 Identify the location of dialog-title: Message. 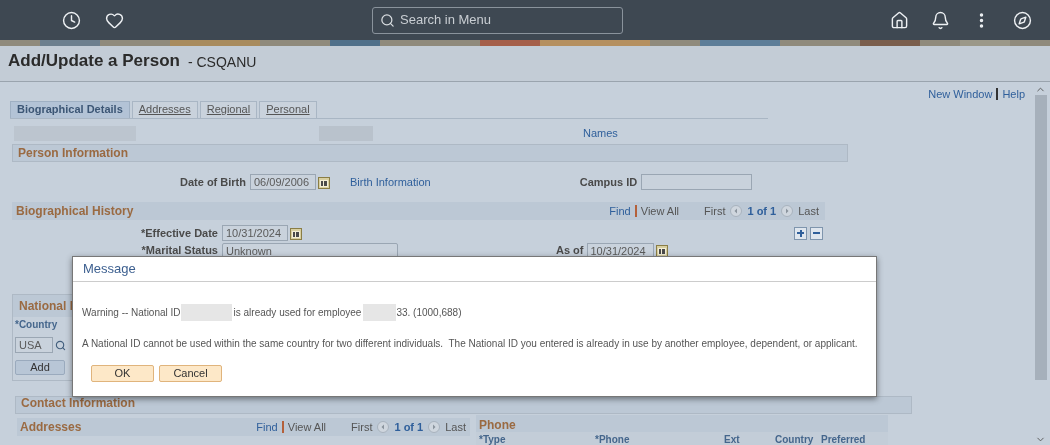
(109, 269).